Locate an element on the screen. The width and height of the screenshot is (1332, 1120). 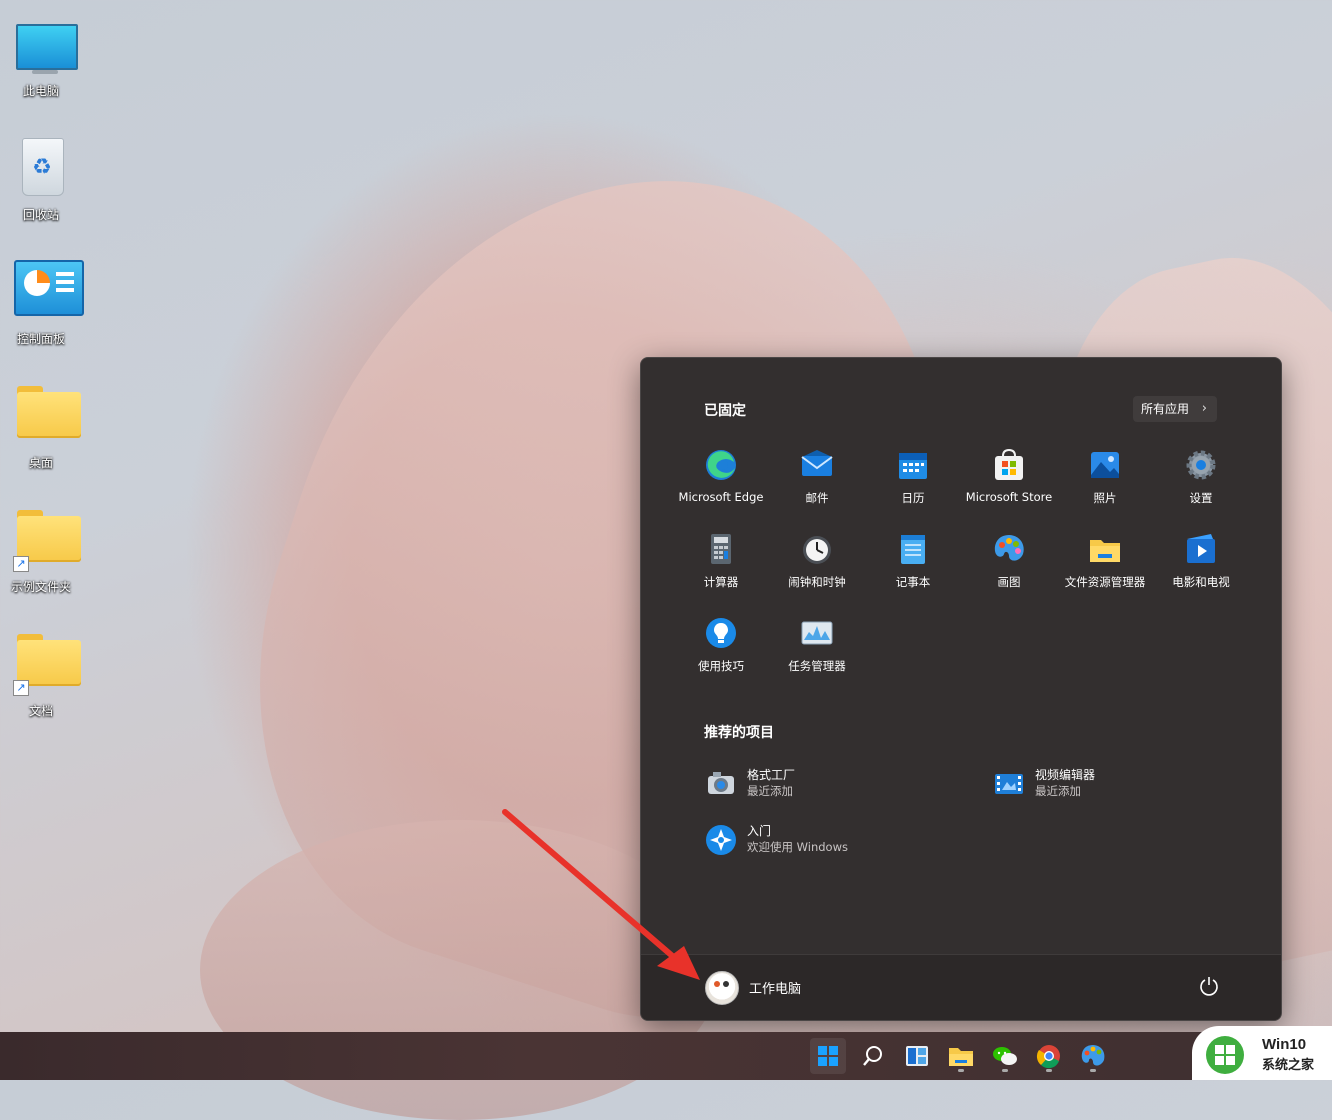
wechat-icon is located at coordinates (1005, 1056).